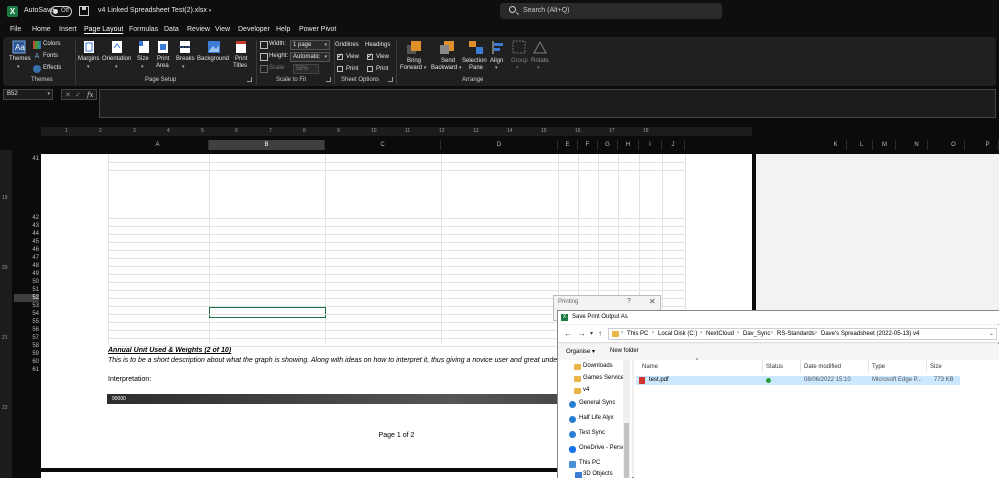 The width and height of the screenshot is (999, 478). What do you see at coordinates (568, 145) in the screenshot?
I see `column-header-e: E` at bounding box center [568, 145].